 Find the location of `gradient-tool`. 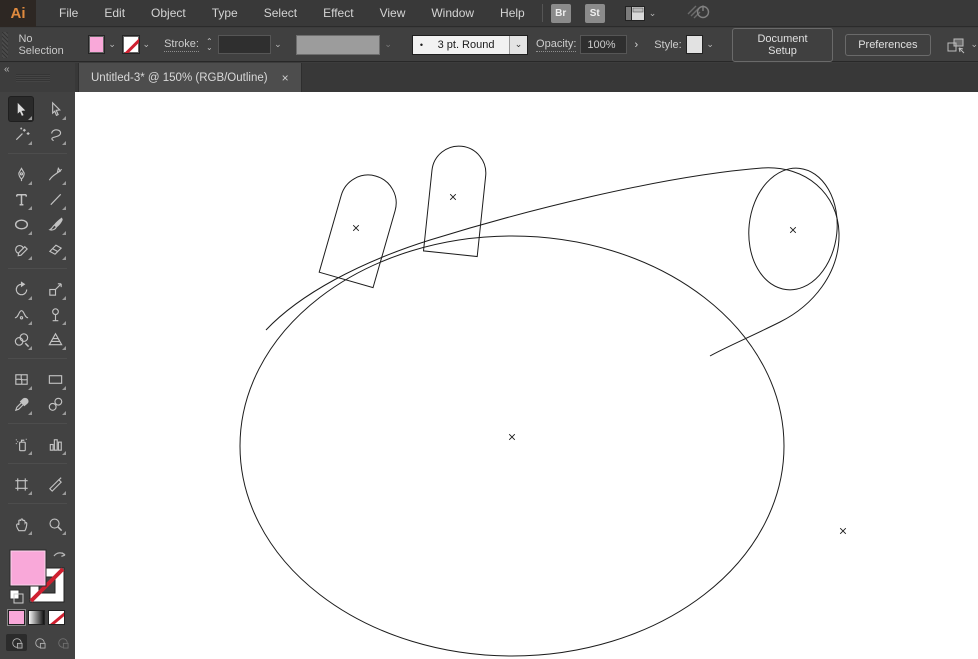

gradient-tool is located at coordinates (55, 379).